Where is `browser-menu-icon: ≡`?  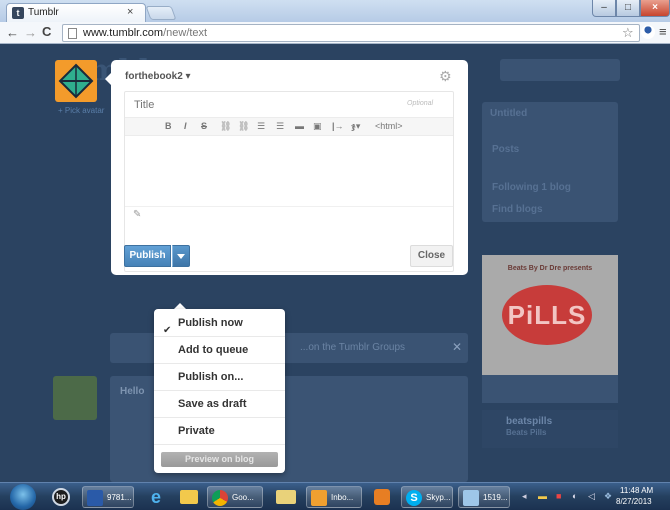 browser-menu-icon: ≡ is located at coordinates (663, 31).